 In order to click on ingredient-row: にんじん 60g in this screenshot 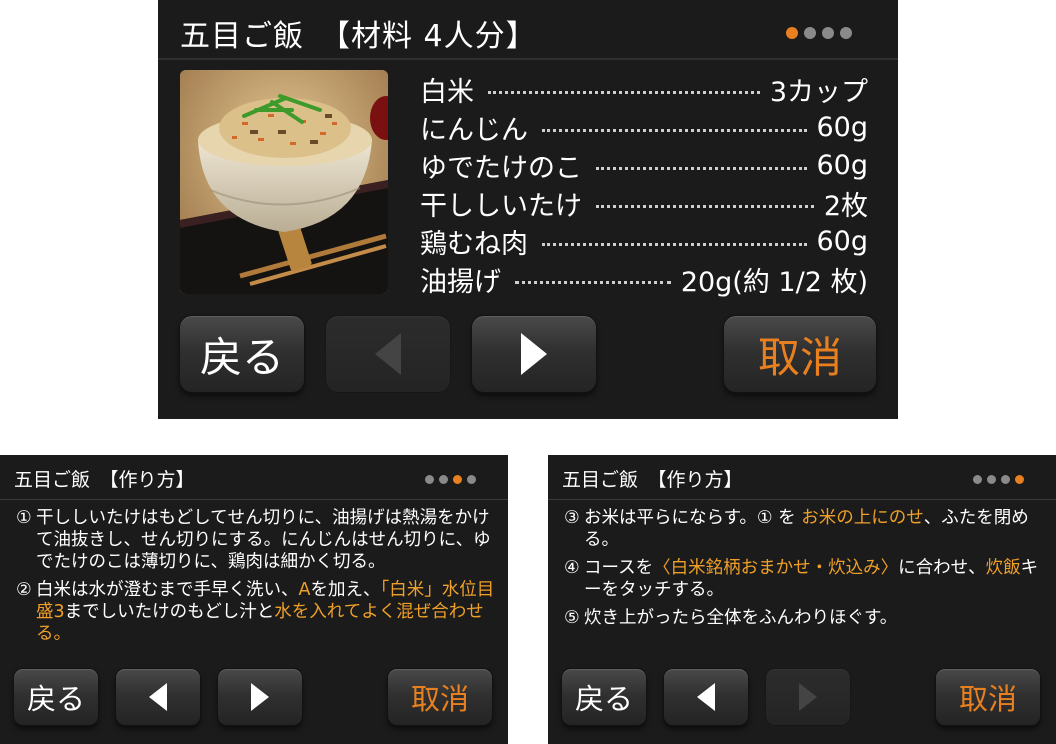, I will do `click(644, 127)`.